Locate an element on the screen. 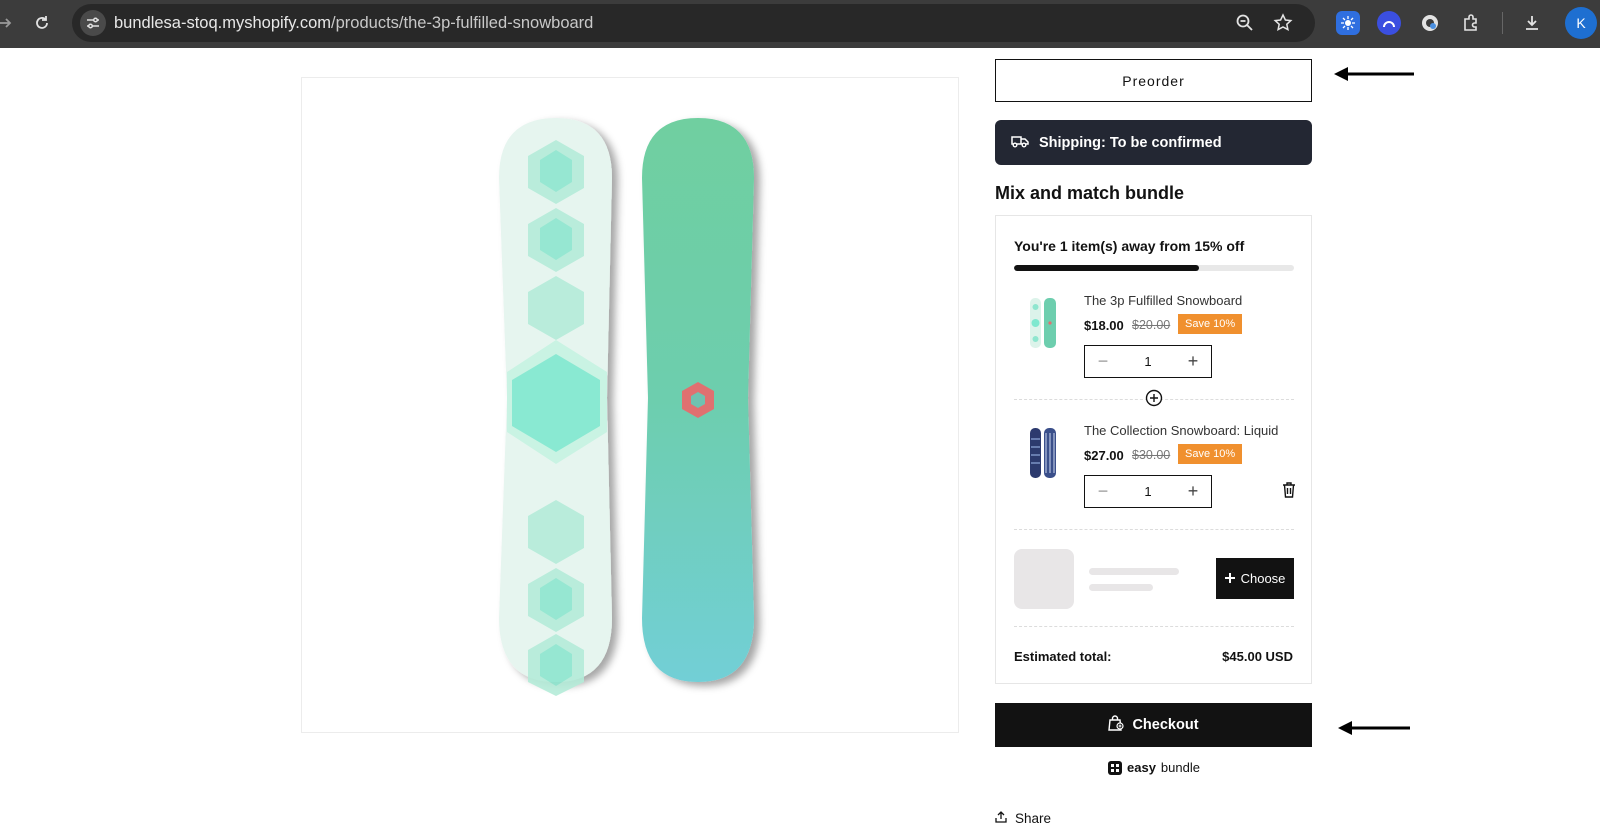  preorder-button: Preorder is located at coordinates (1153, 80).